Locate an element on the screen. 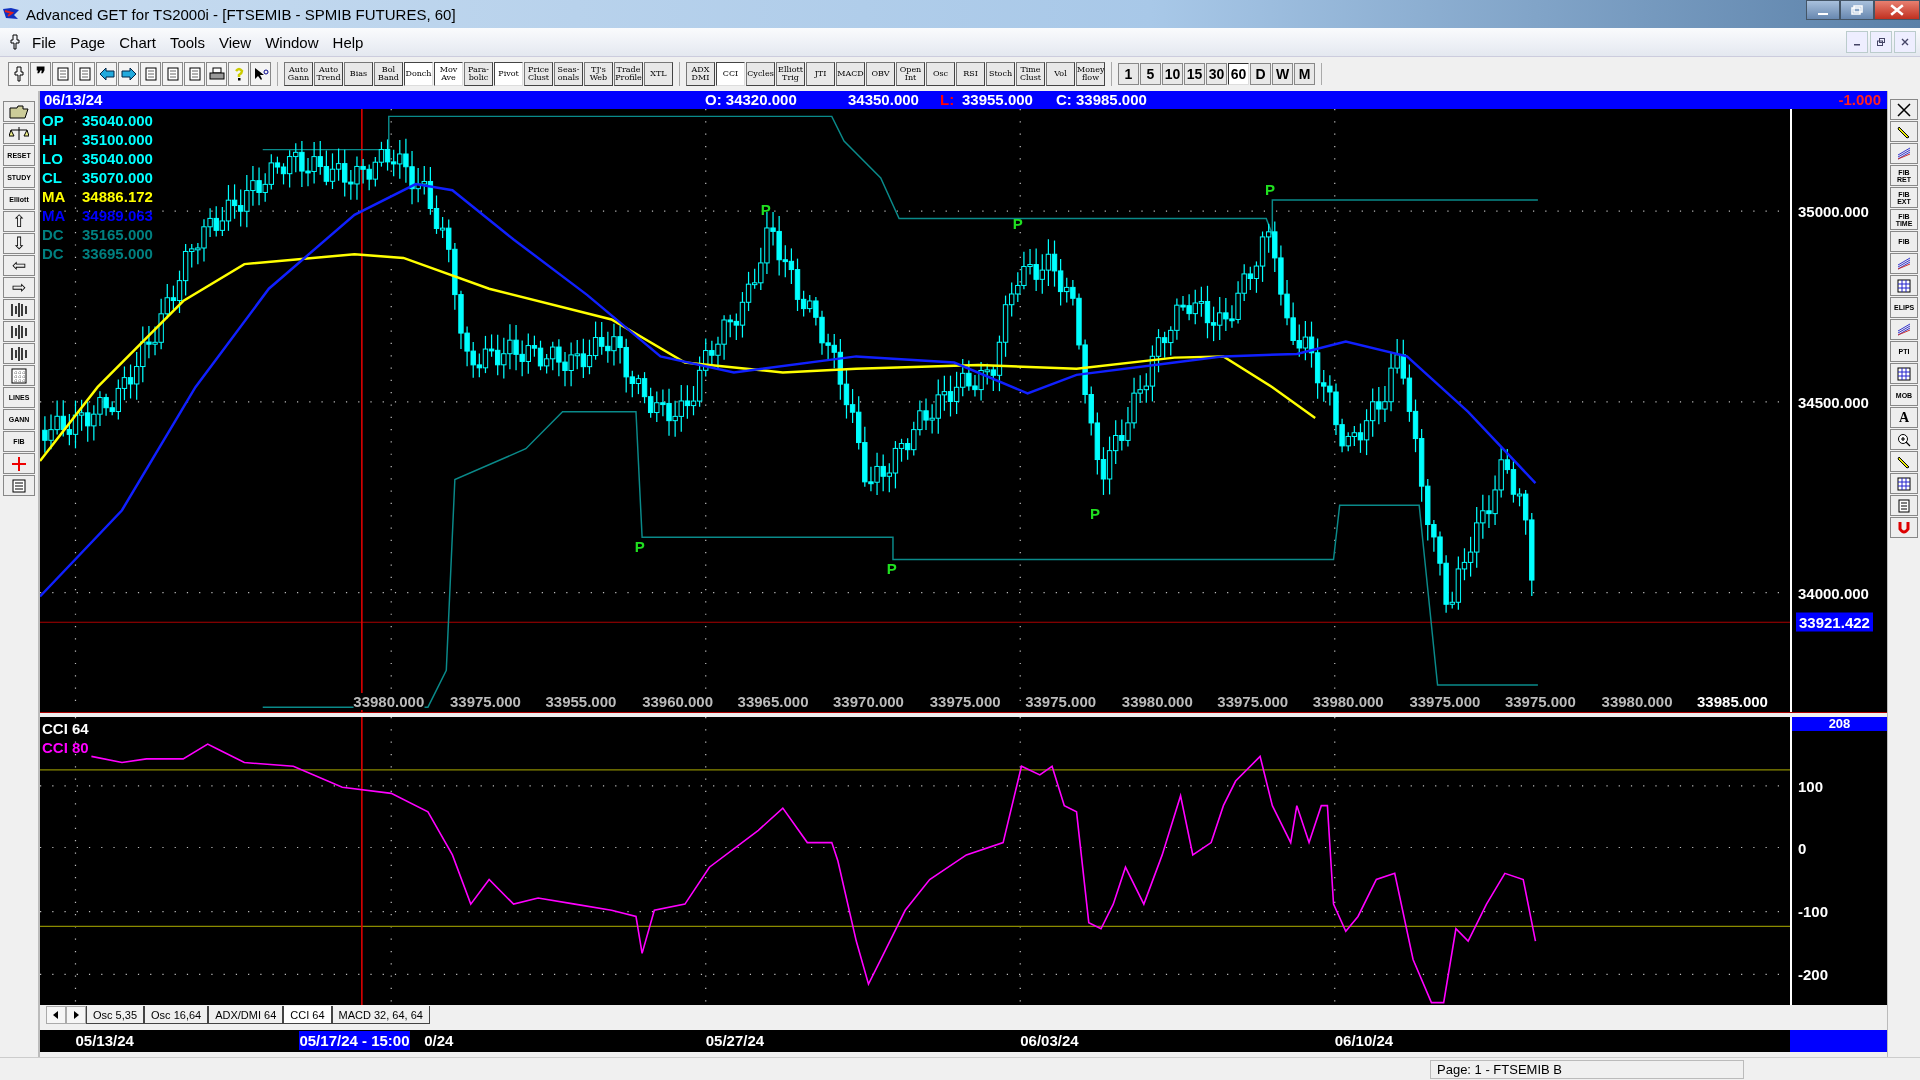 The height and width of the screenshot is (1080, 1920). folder-icon is located at coordinates (19, 111).